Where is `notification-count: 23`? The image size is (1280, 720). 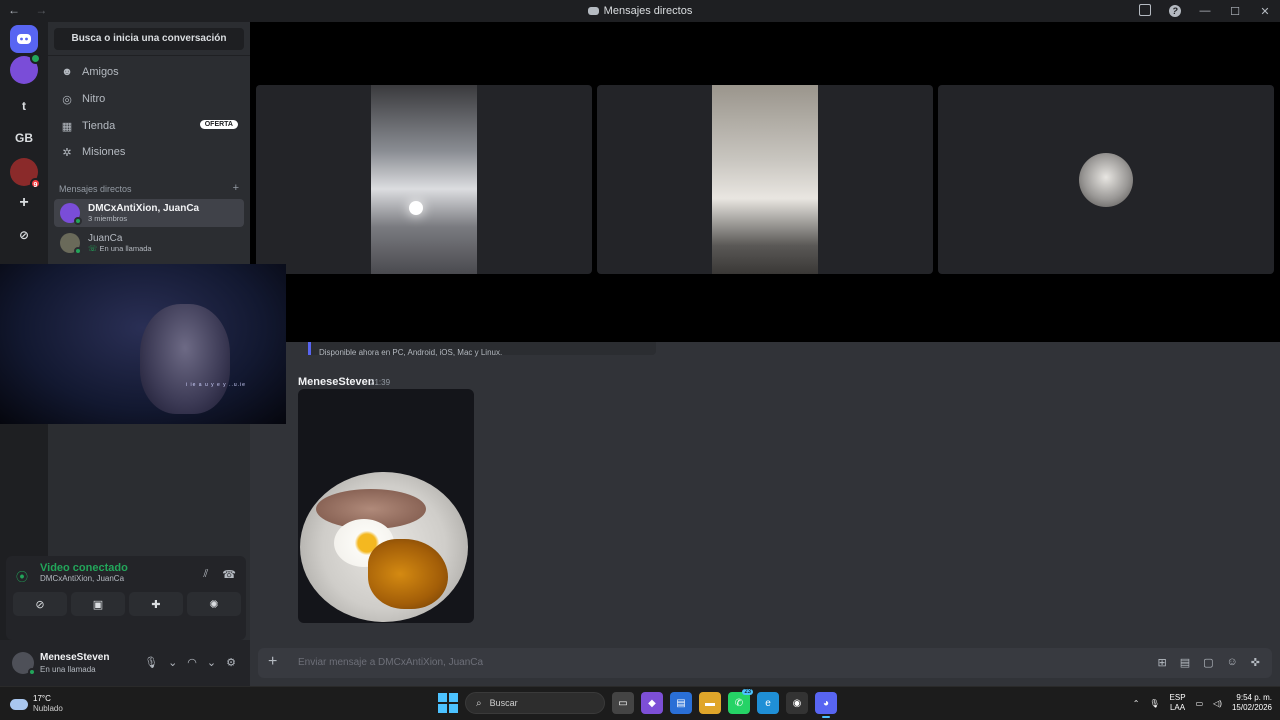 notification-count: 23 is located at coordinates (747, 692).